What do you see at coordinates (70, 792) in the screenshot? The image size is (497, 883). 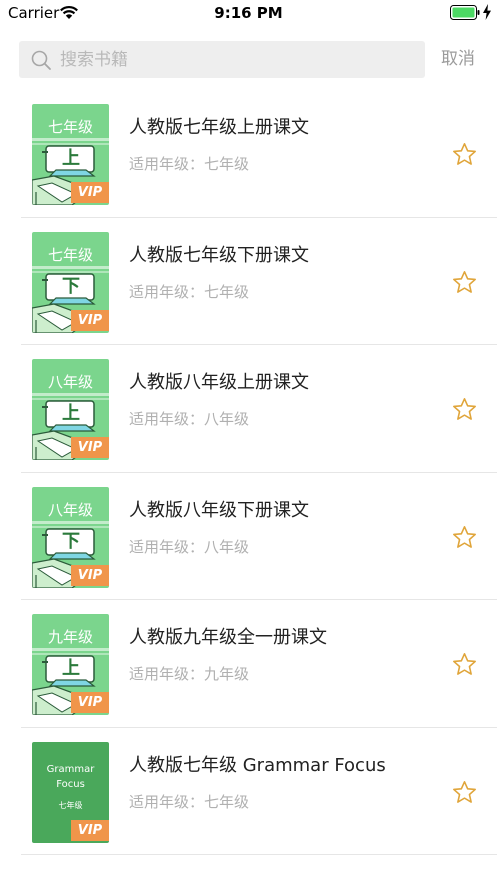 I see `book-cover: Grammar Focus 七年级 VIP` at bounding box center [70, 792].